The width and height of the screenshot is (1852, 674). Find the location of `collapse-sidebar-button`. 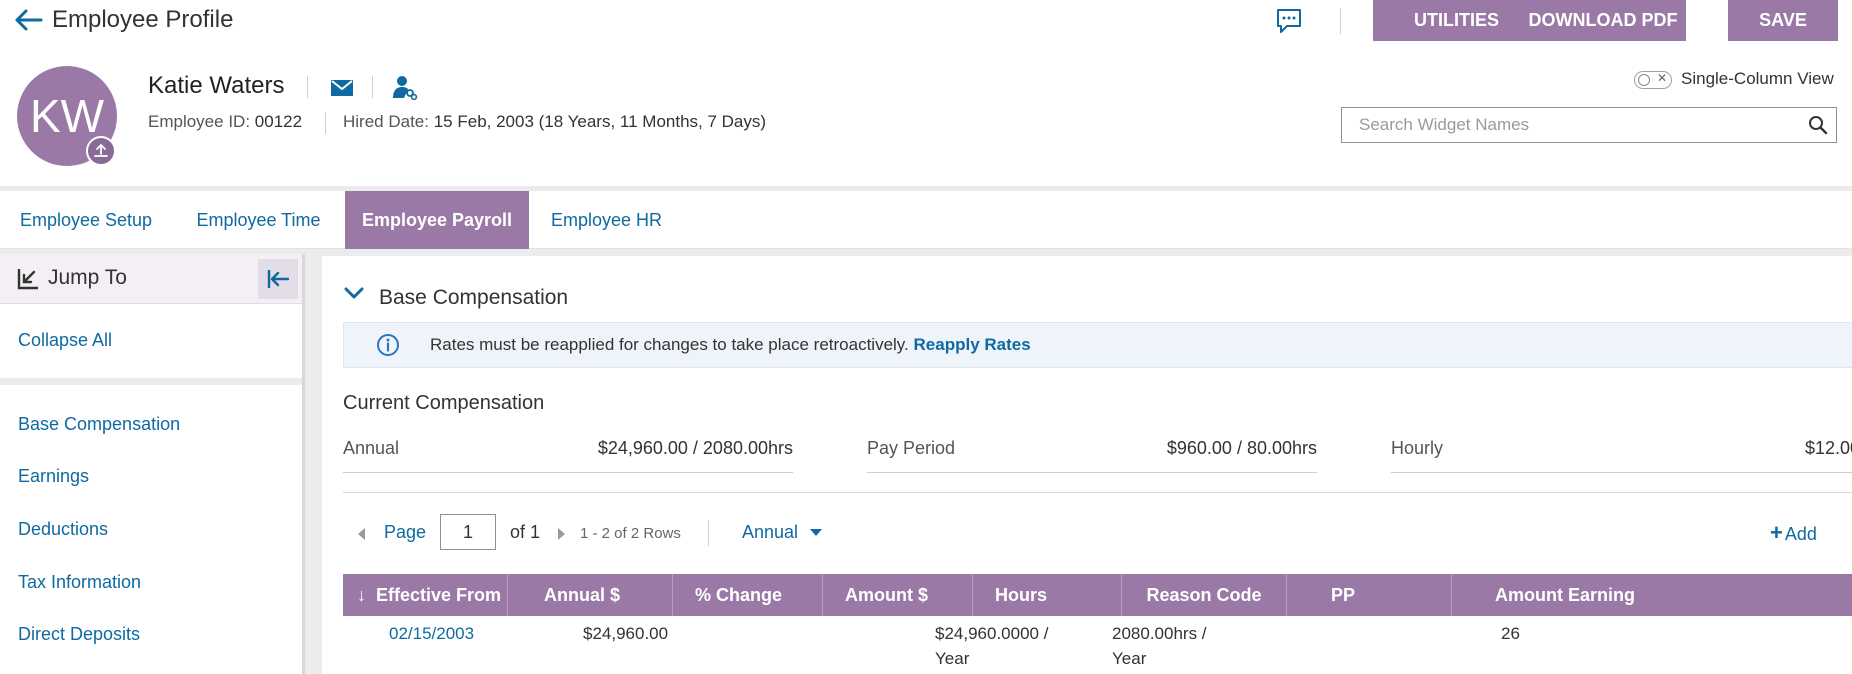

collapse-sidebar-button is located at coordinates (278, 279).